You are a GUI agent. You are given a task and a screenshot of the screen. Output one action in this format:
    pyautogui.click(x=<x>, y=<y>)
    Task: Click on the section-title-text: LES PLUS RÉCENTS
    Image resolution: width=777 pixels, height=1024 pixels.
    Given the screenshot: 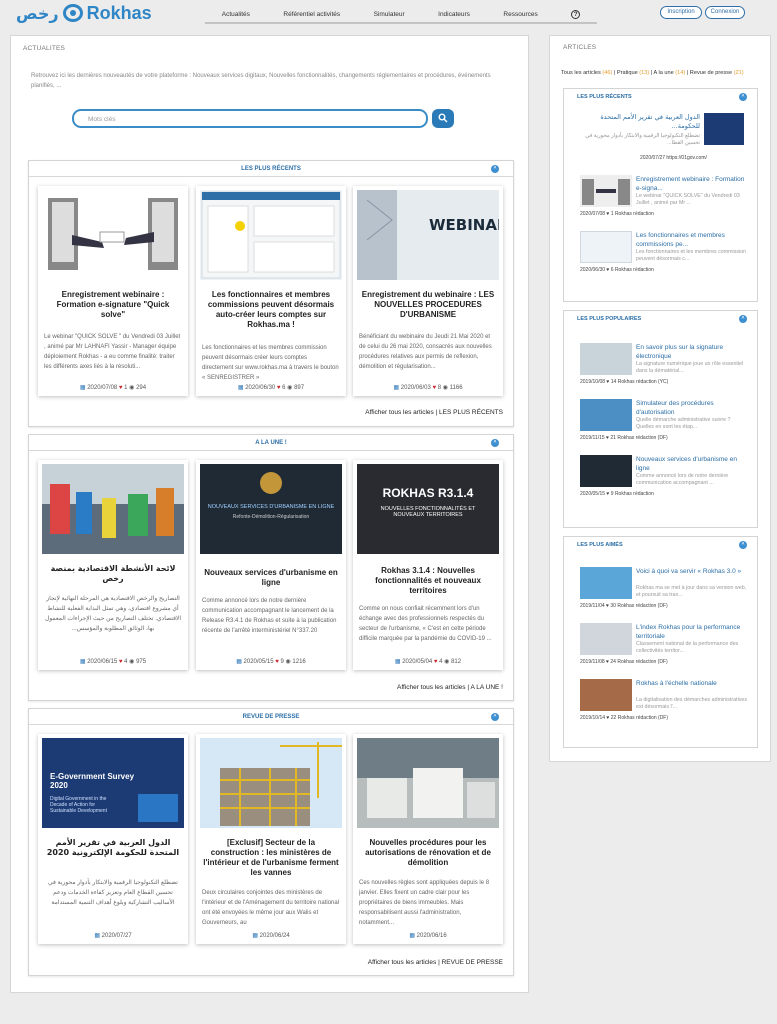 What is the action you would take?
    pyautogui.click(x=271, y=169)
    